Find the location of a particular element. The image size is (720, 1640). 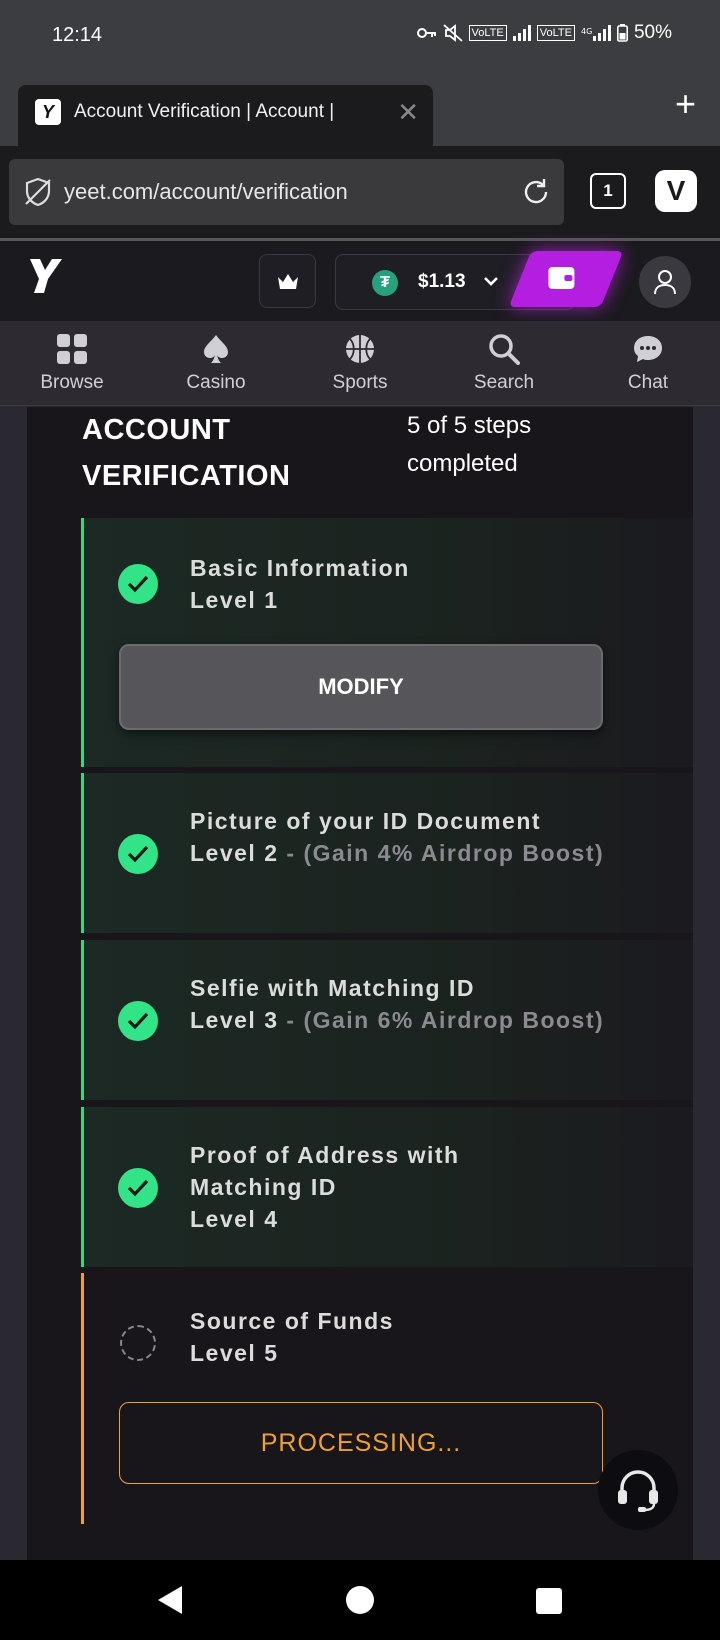

home-icon is located at coordinates (360, 1600).